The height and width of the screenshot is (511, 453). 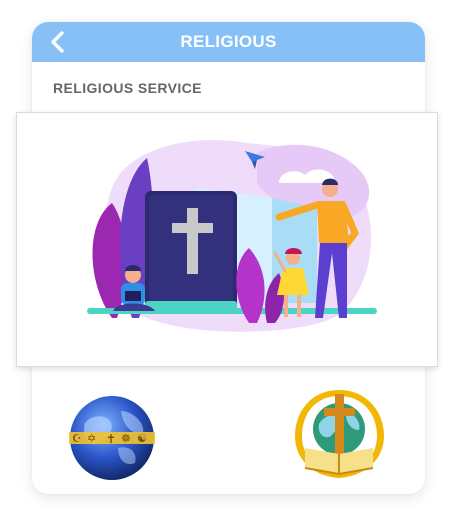 I want to click on interfaith-globe-tile: ☪ ✡ ✝ ☸ ☯, so click(x=112, y=438).